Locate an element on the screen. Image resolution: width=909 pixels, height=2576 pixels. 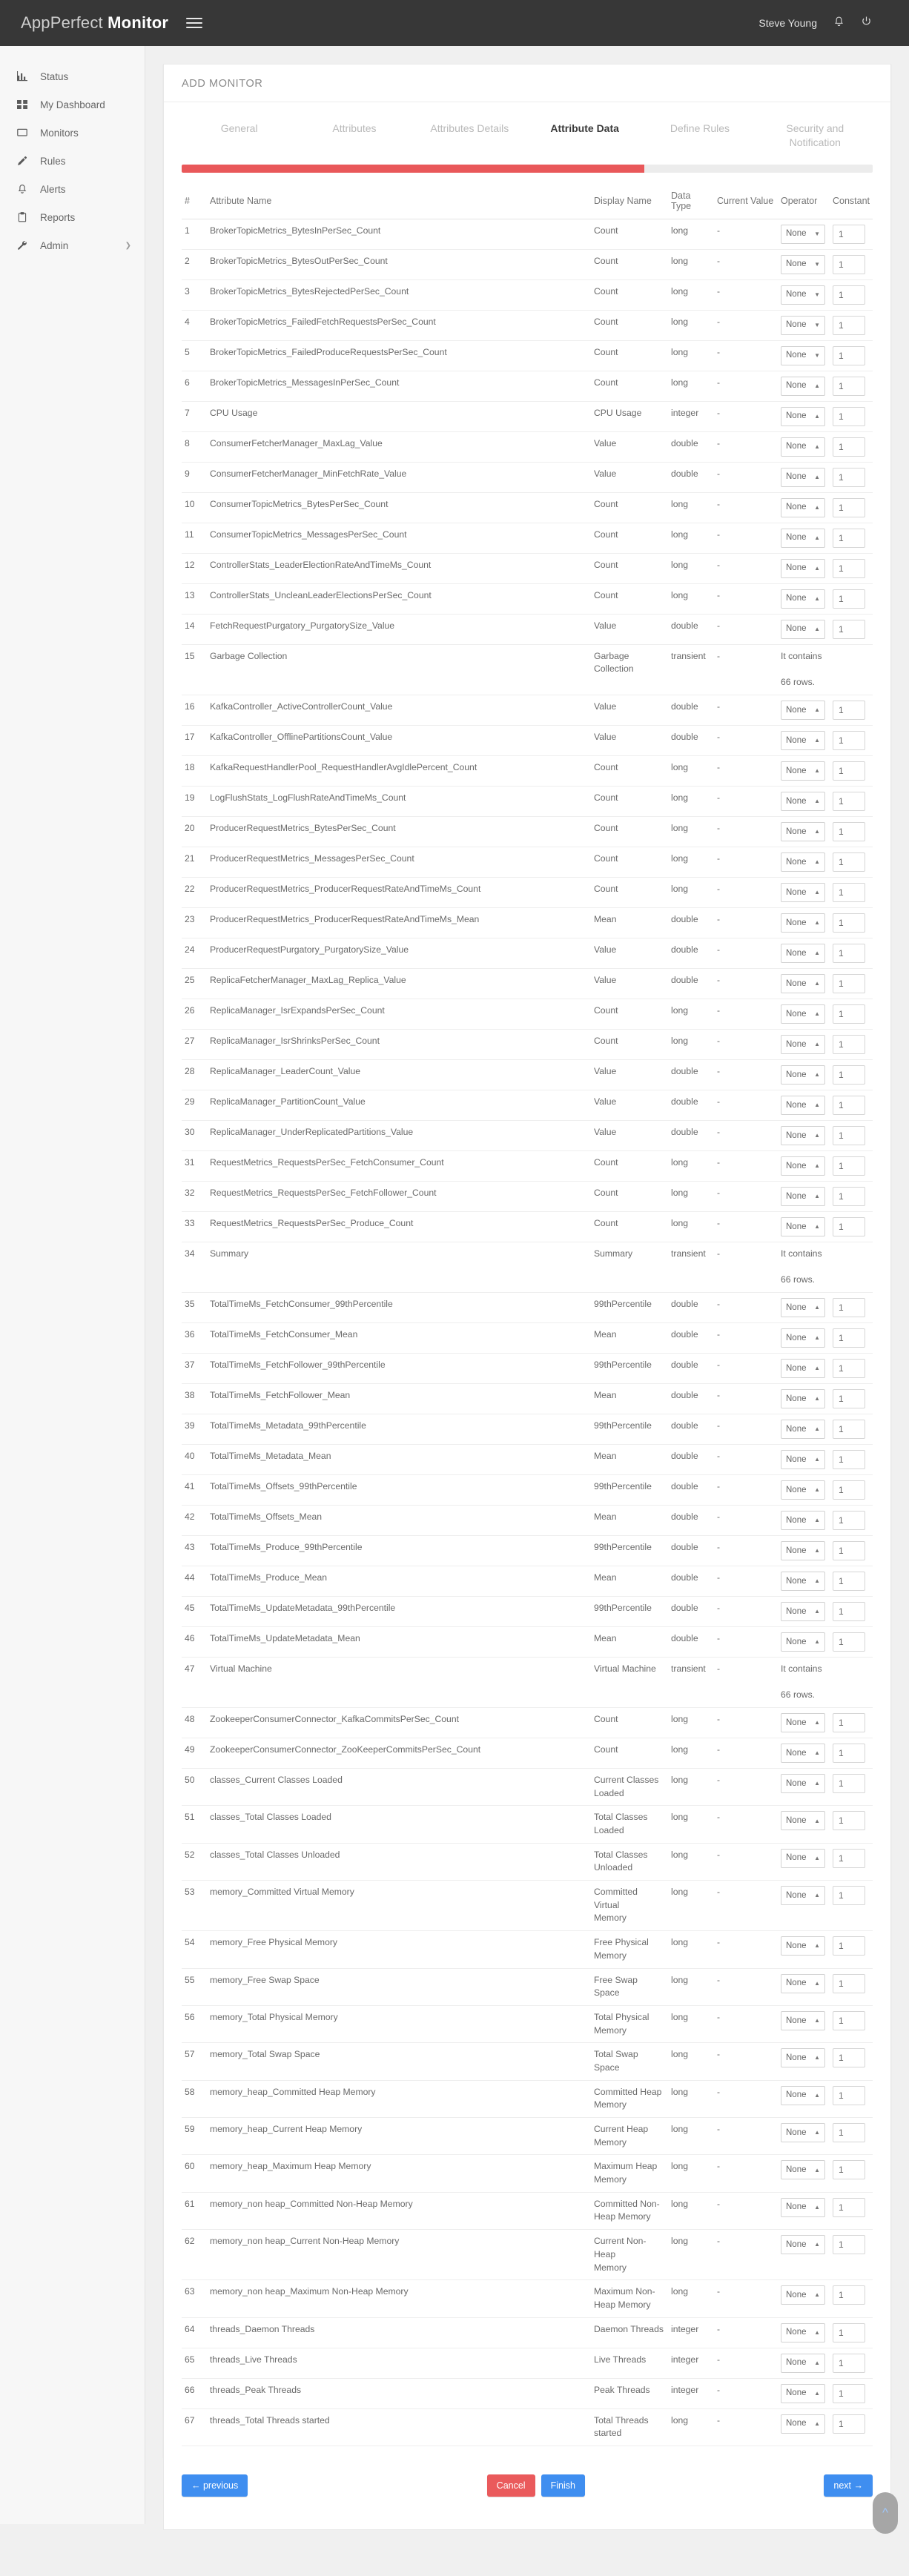
sidebar-item-my-dashboard: My Dashboard is located at coordinates (72, 104).